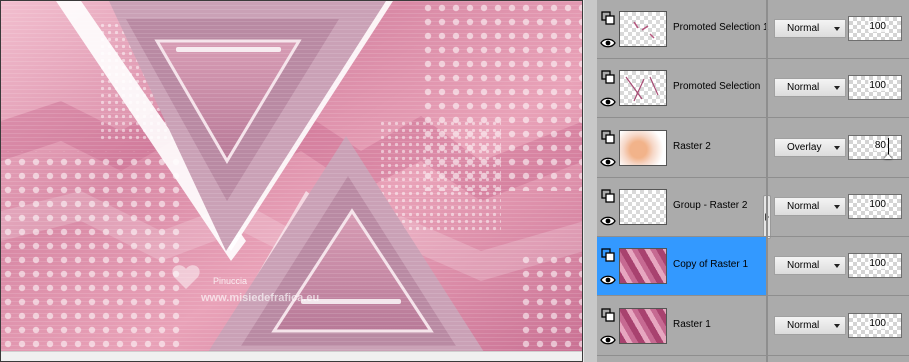  I want to click on layer-row: Raster 1 Normal 100, so click(753, 326).